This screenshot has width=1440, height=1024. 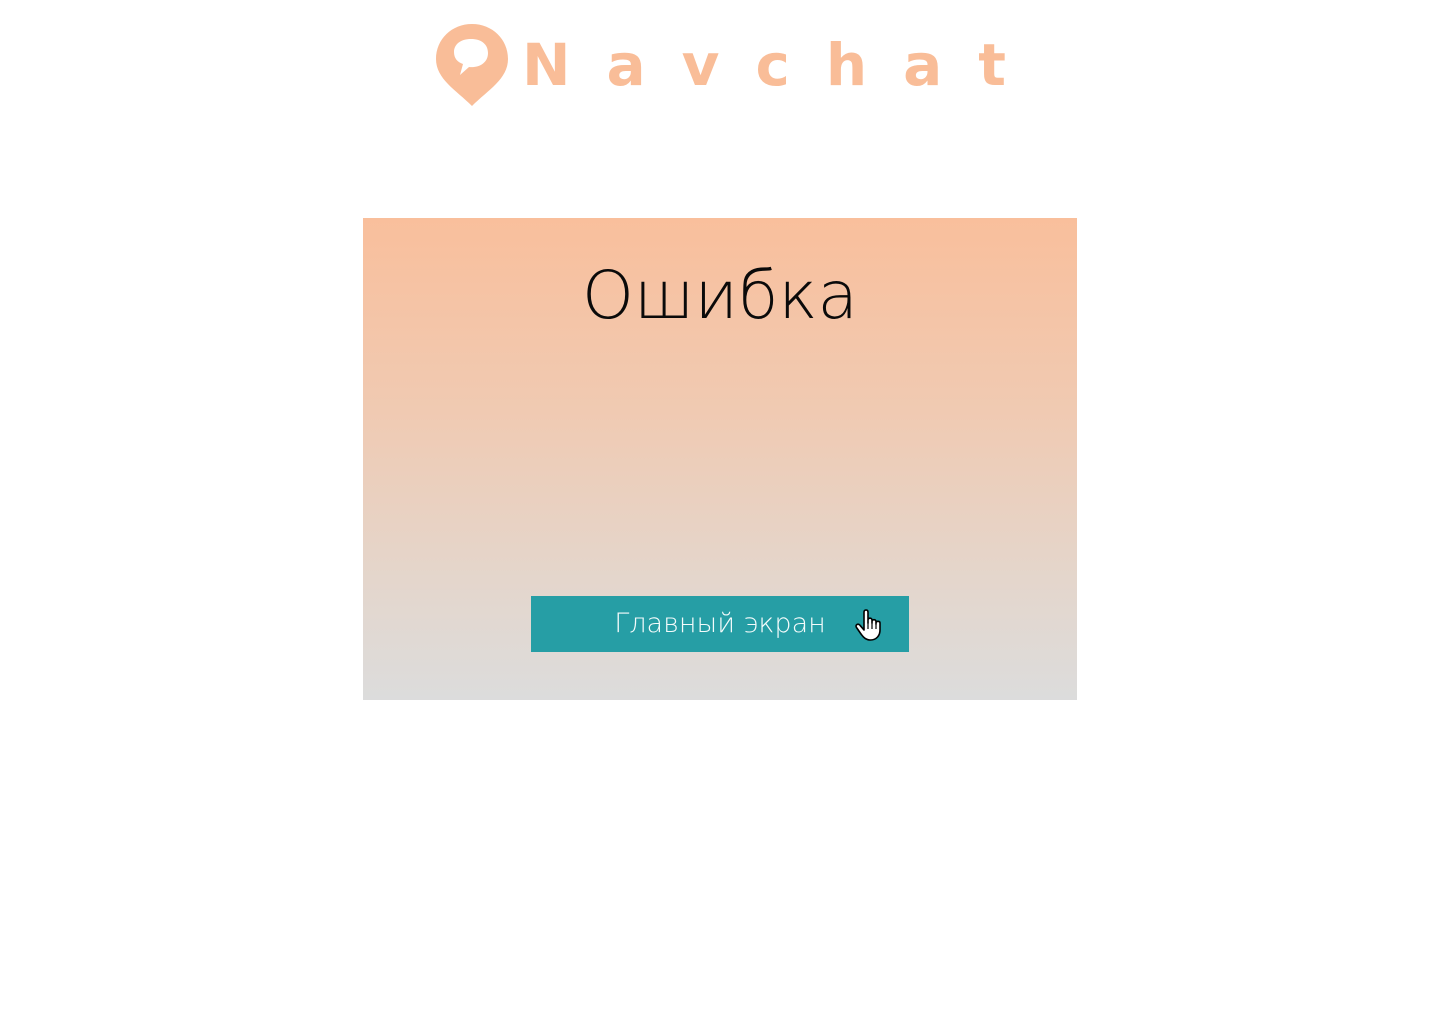 What do you see at coordinates (471, 65) in the screenshot?
I see `chat-pin-icon` at bounding box center [471, 65].